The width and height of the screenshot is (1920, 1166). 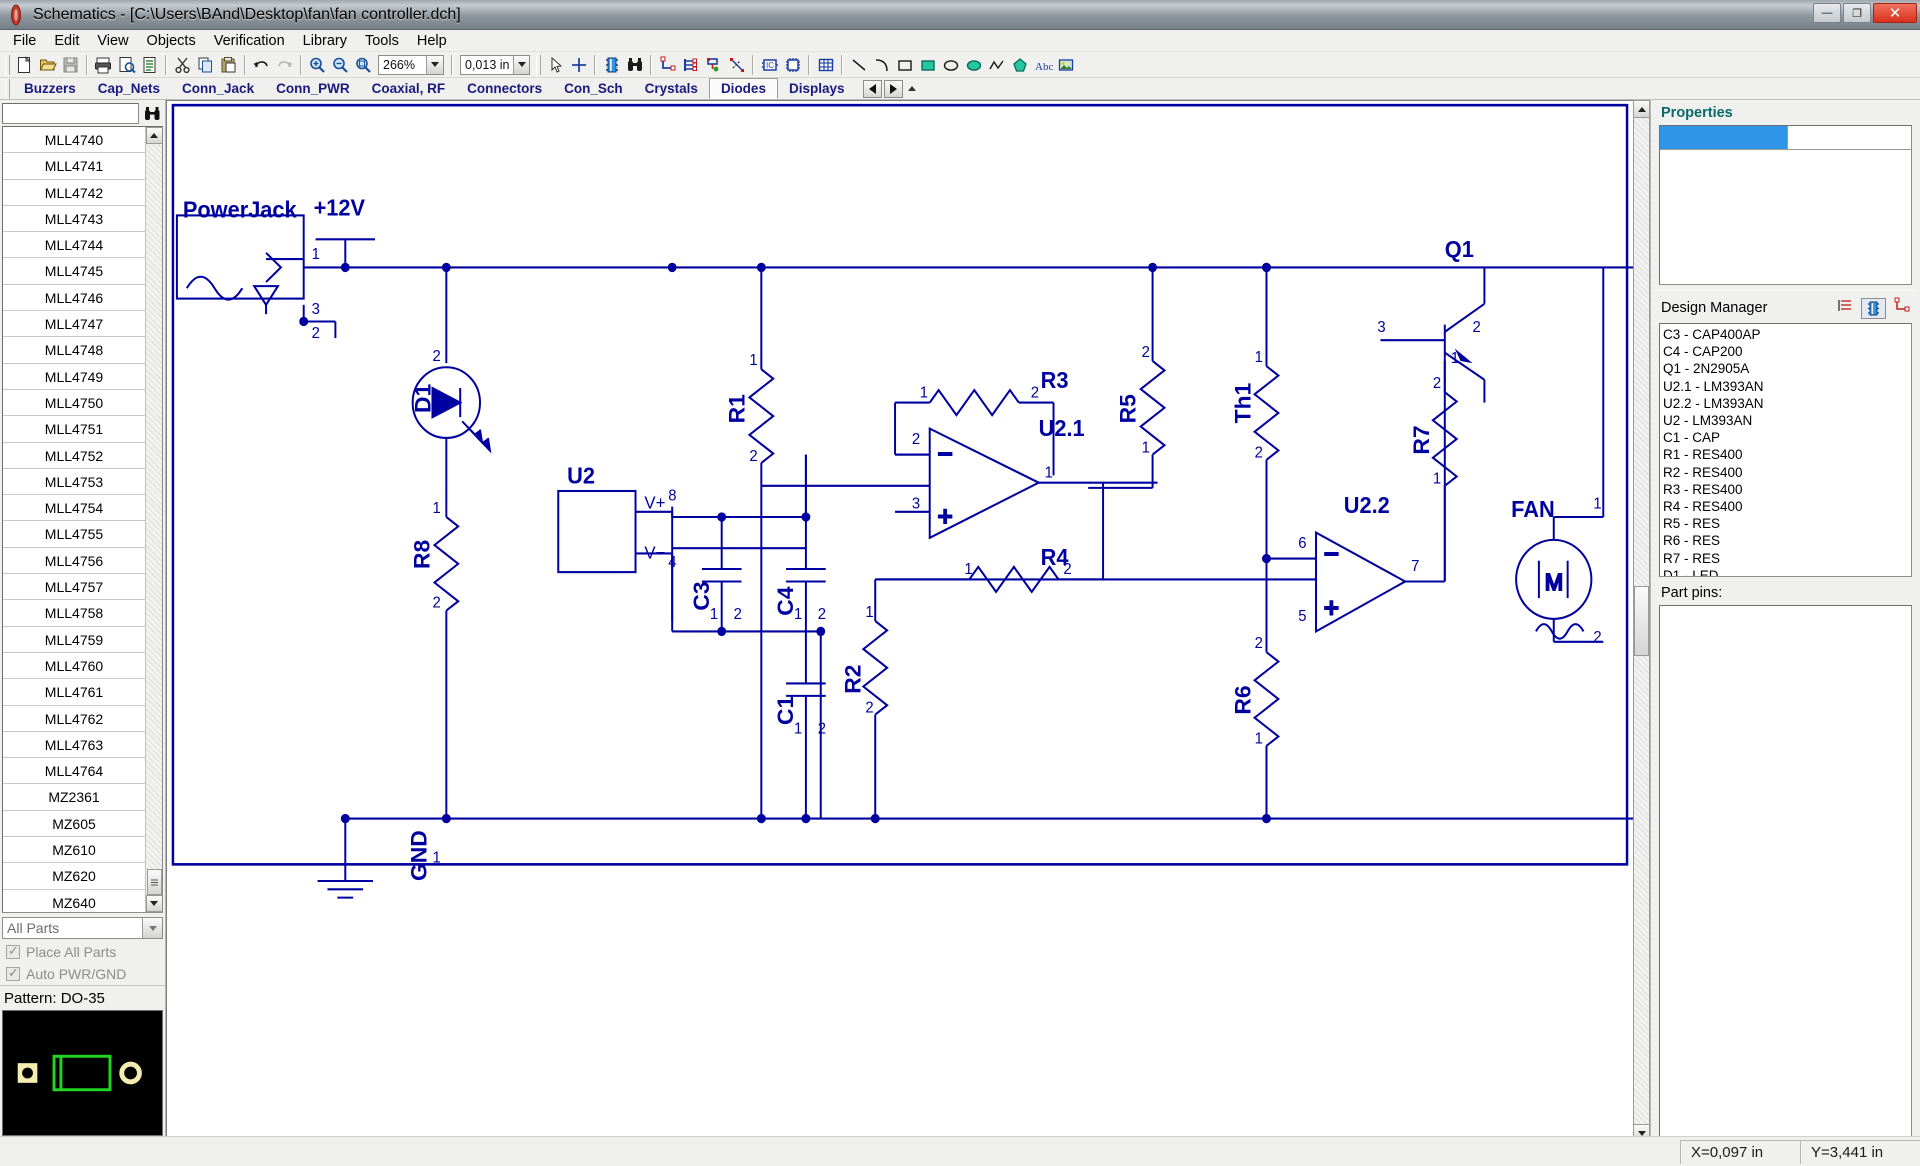 What do you see at coordinates (284, 65) in the screenshot?
I see `redo-icon` at bounding box center [284, 65].